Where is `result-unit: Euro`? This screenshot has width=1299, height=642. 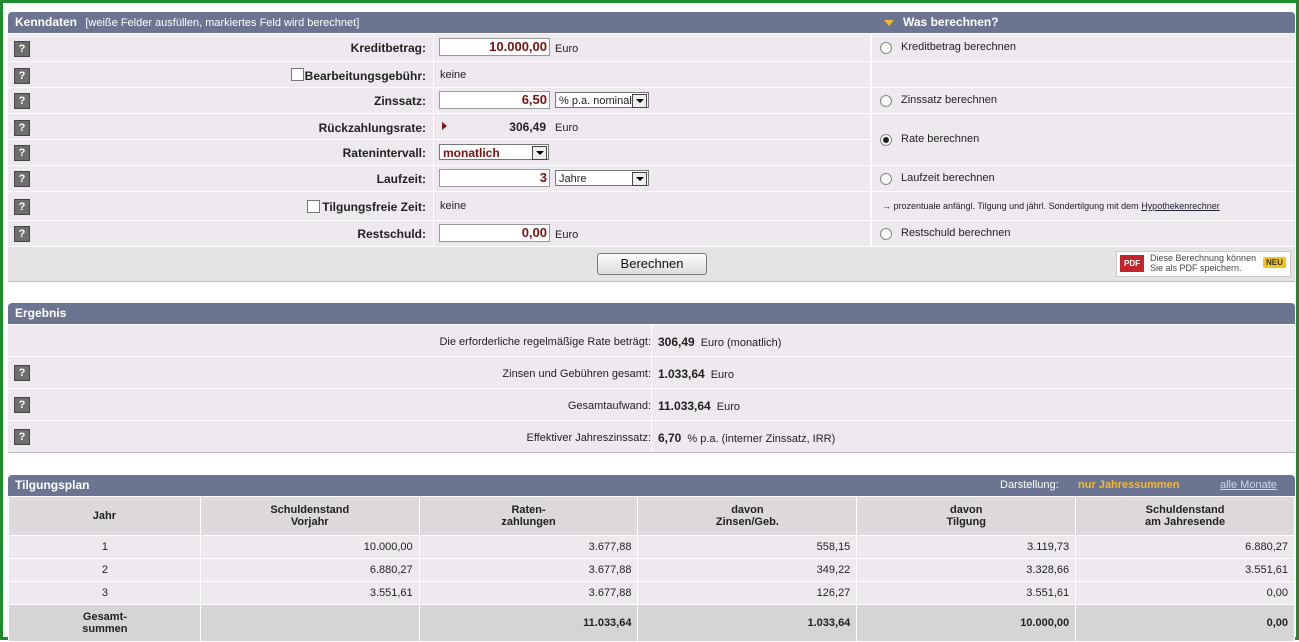 result-unit: Euro is located at coordinates (728, 407).